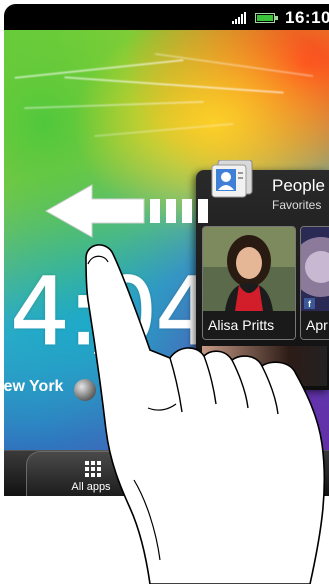 The width and height of the screenshot is (329, 584). What do you see at coordinates (298, 185) in the screenshot?
I see `people-widget-title: People` at bounding box center [298, 185].